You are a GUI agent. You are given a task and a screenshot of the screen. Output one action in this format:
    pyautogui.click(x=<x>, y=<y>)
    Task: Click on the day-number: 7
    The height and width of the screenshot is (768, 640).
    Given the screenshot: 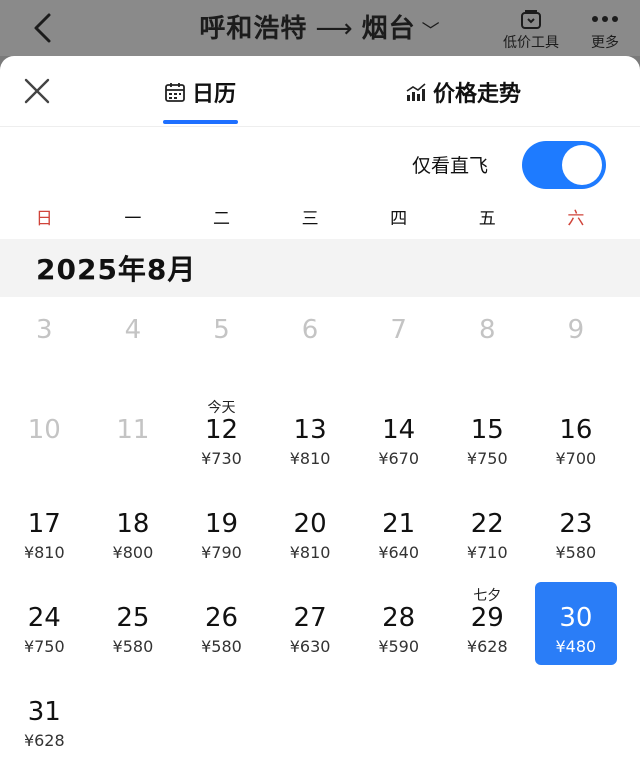 What is the action you would take?
    pyautogui.click(x=398, y=330)
    